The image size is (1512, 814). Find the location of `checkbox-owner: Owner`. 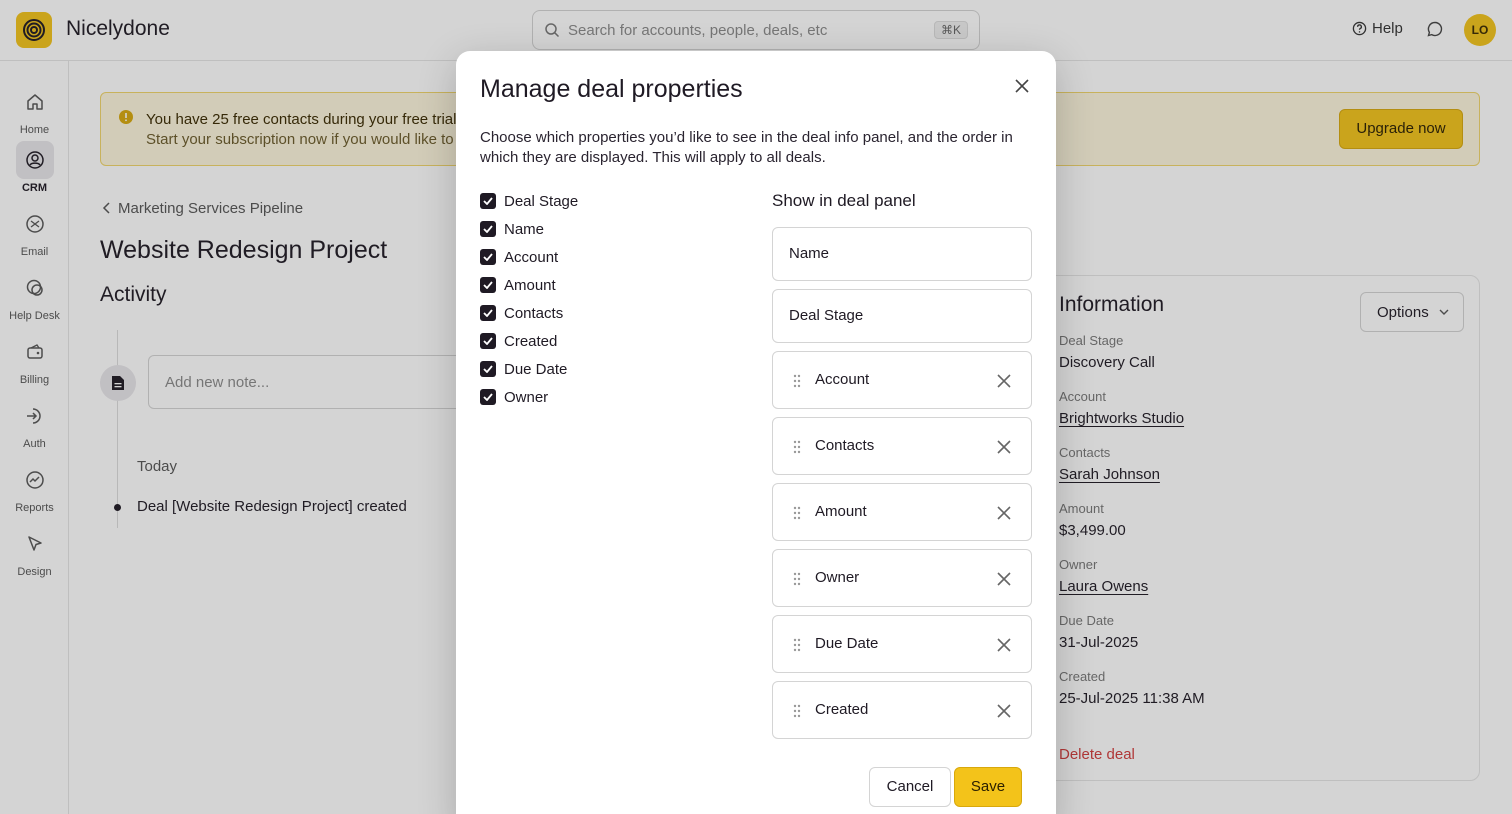

checkbox-owner: Owner is located at coordinates (529, 397).